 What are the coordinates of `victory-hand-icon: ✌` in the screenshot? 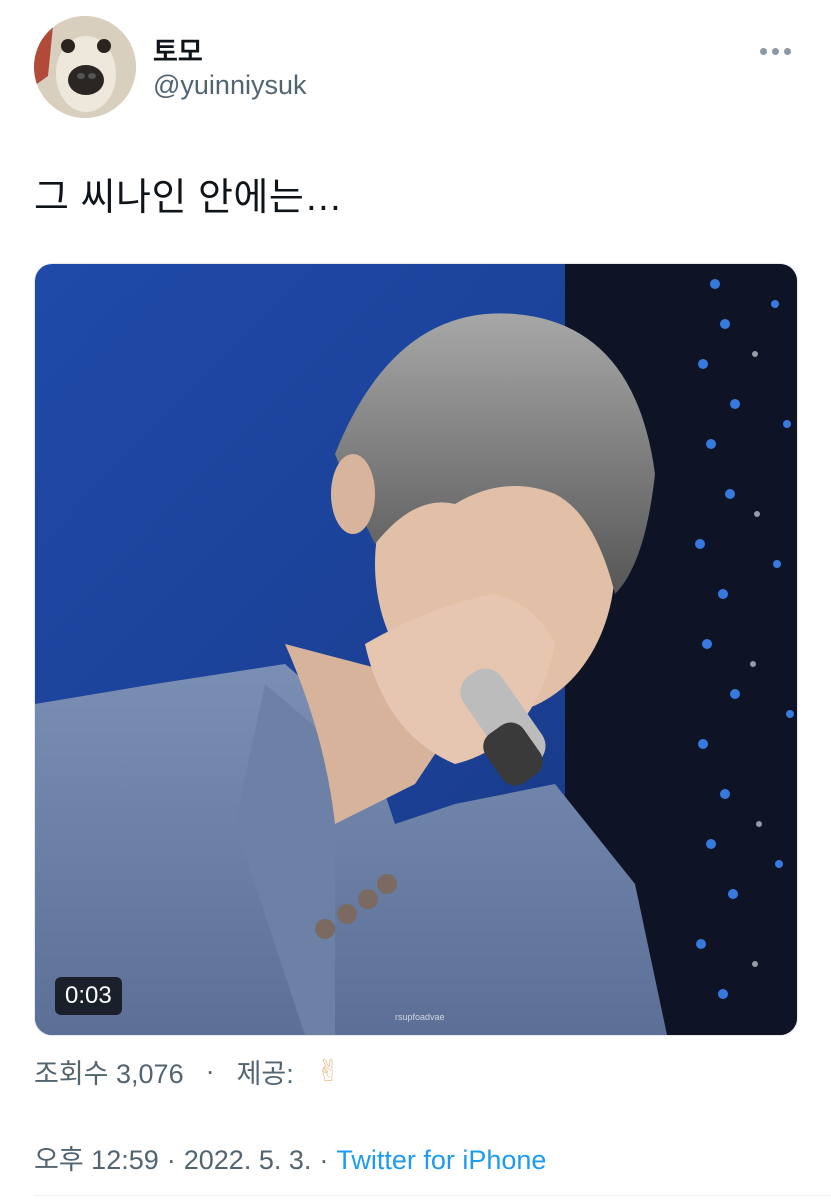 It's located at (328, 1071).